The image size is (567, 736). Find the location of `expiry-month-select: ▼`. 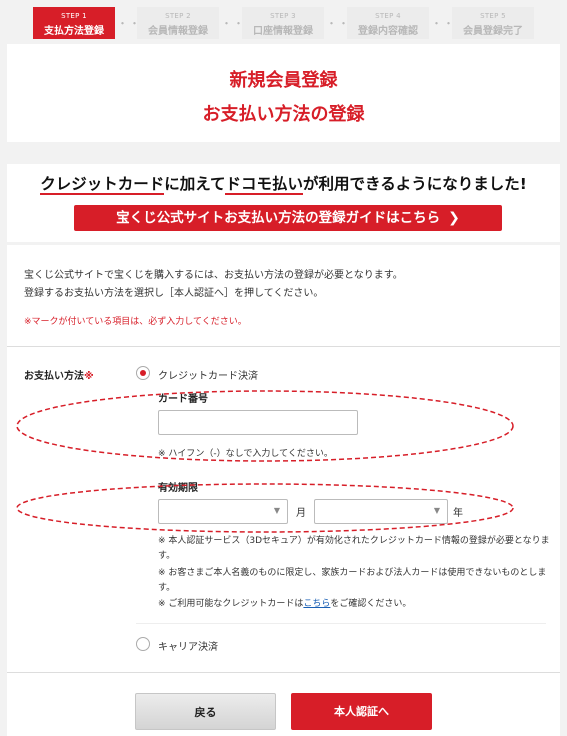

expiry-month-select: ▼ is located at coordinates (223, 511).